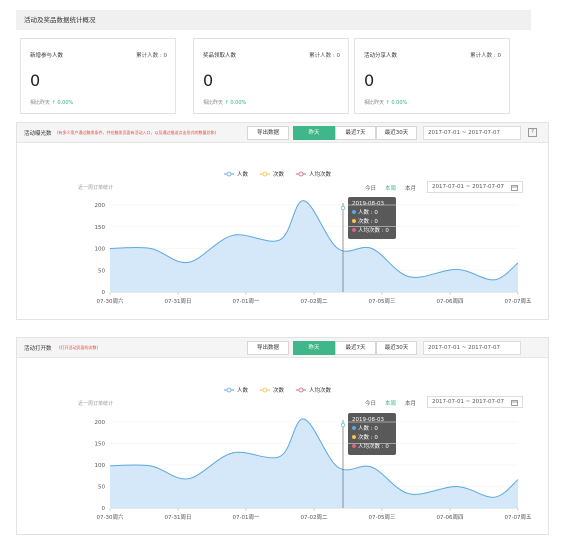 The image size is (565, 550). I want to click on overview-title: 活动及奖品数据统计概况, so click(273, 20).